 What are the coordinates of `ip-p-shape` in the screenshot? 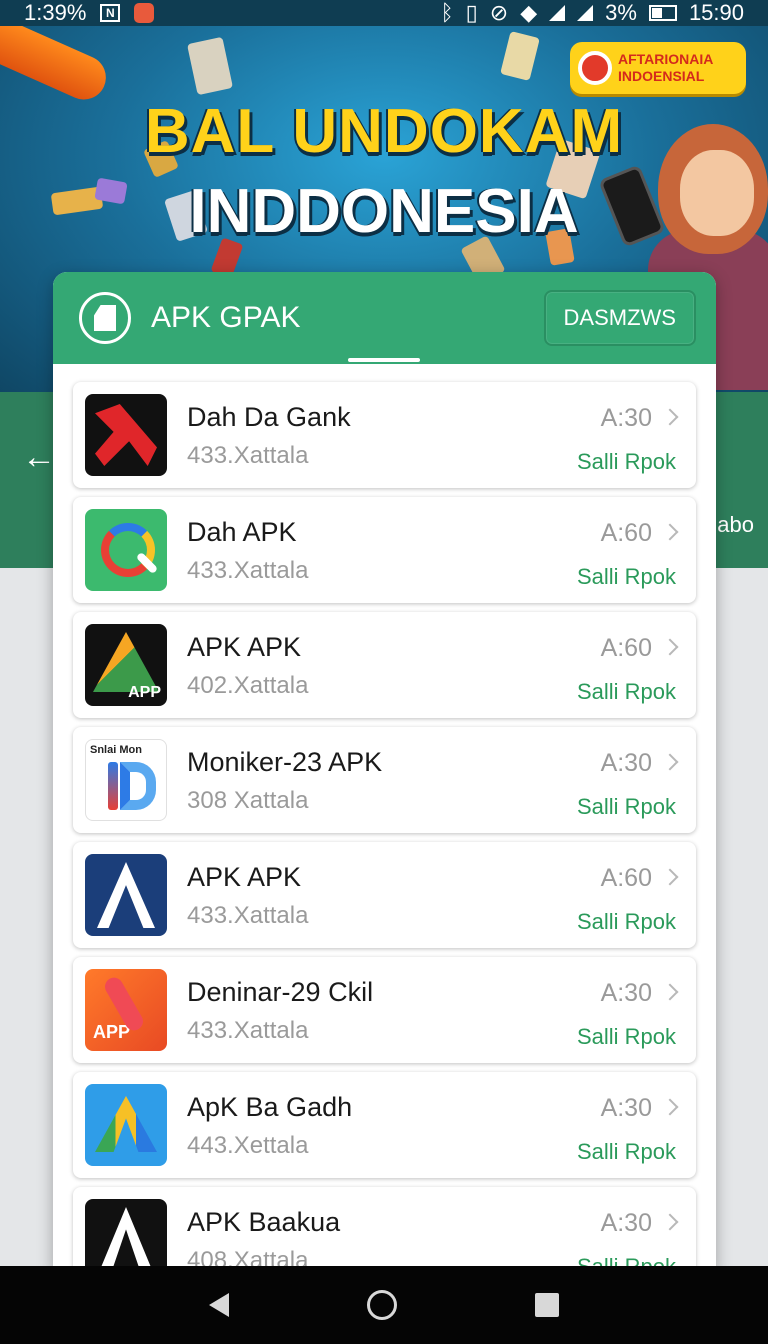 It's located at (138, 786).